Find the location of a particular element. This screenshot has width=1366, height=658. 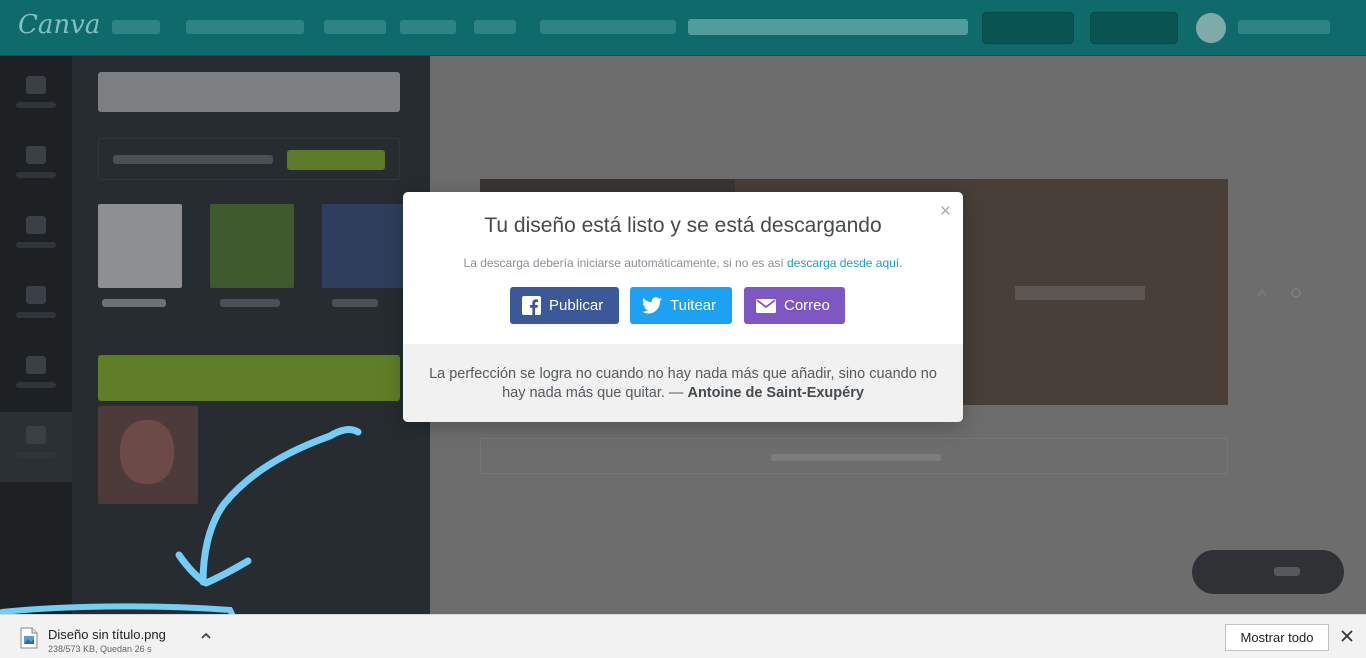

design-title-blurred is located at coordinates (828, 27).